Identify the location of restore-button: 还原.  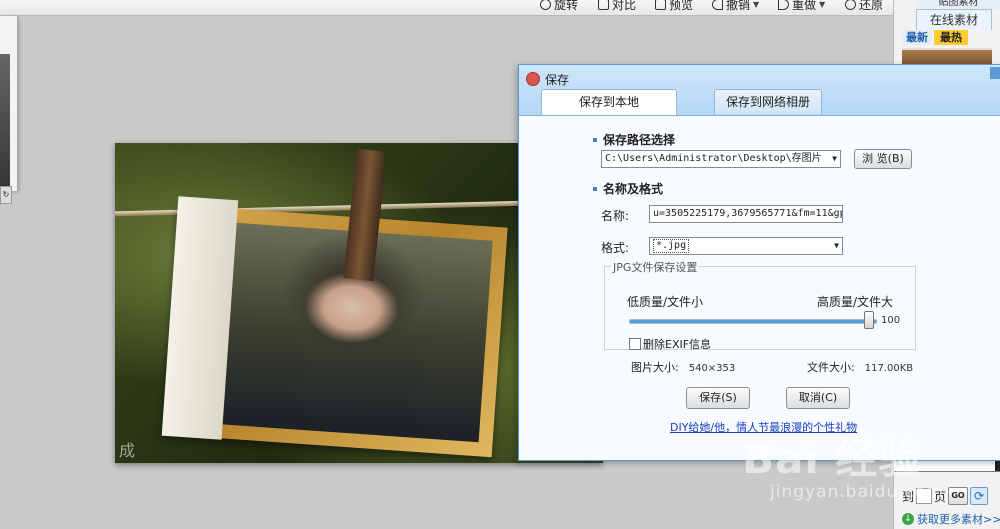
(864, 6).